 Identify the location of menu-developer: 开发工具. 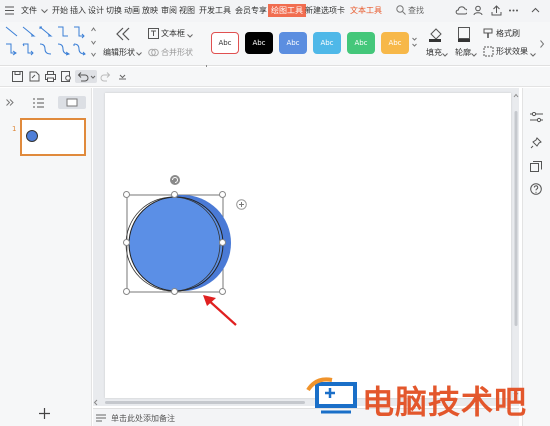
(215, 10).